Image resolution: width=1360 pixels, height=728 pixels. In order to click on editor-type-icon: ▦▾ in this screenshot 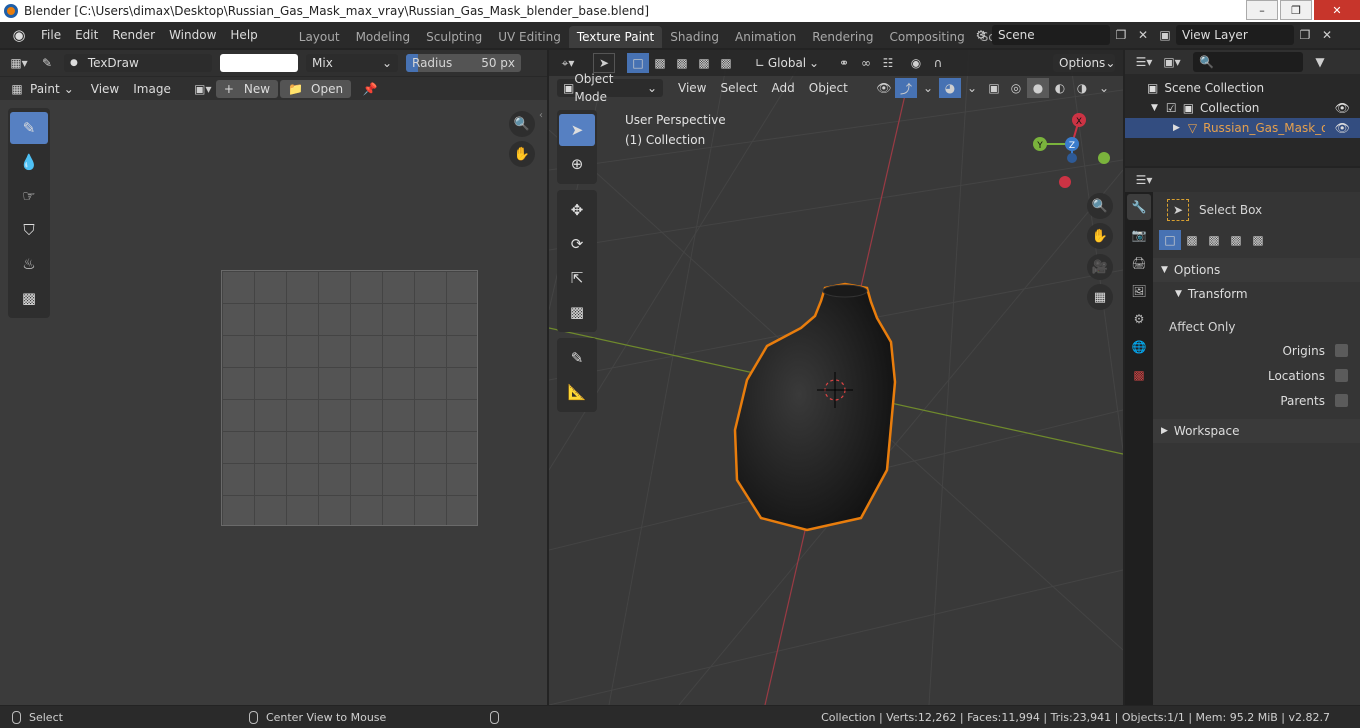, I will do `click(19, 63)`.